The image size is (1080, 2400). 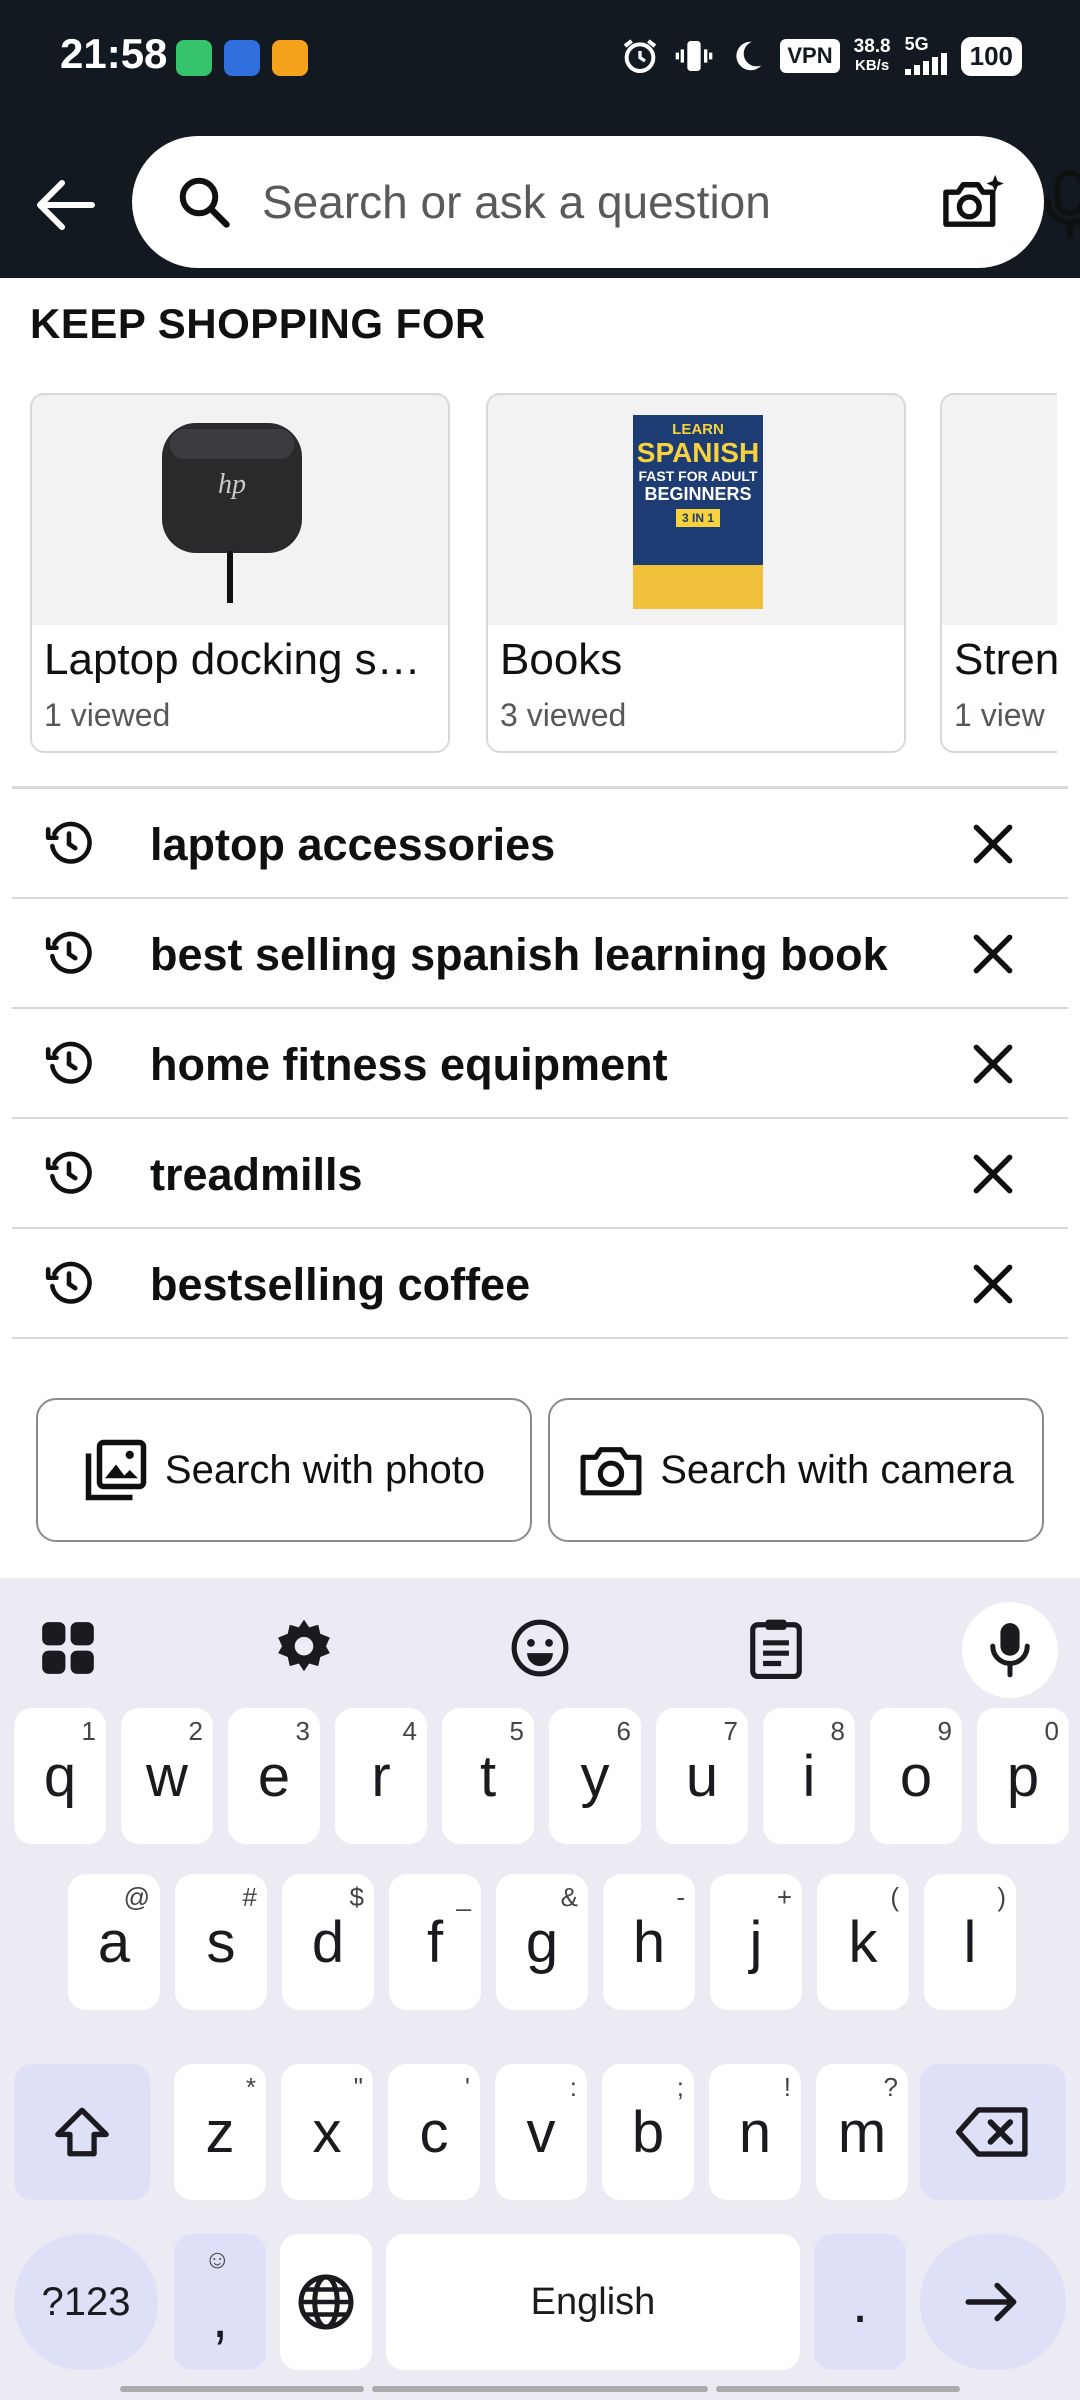 I want to click on key-z: z *, so click(x=220, y=2132).